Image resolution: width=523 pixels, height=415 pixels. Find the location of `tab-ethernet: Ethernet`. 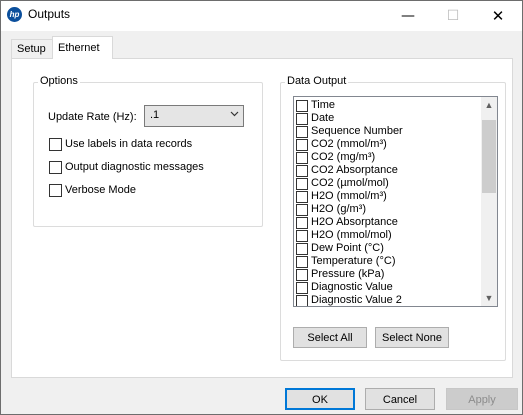

tab-ethernet: Ethernet is located at coordinates (82, 47).